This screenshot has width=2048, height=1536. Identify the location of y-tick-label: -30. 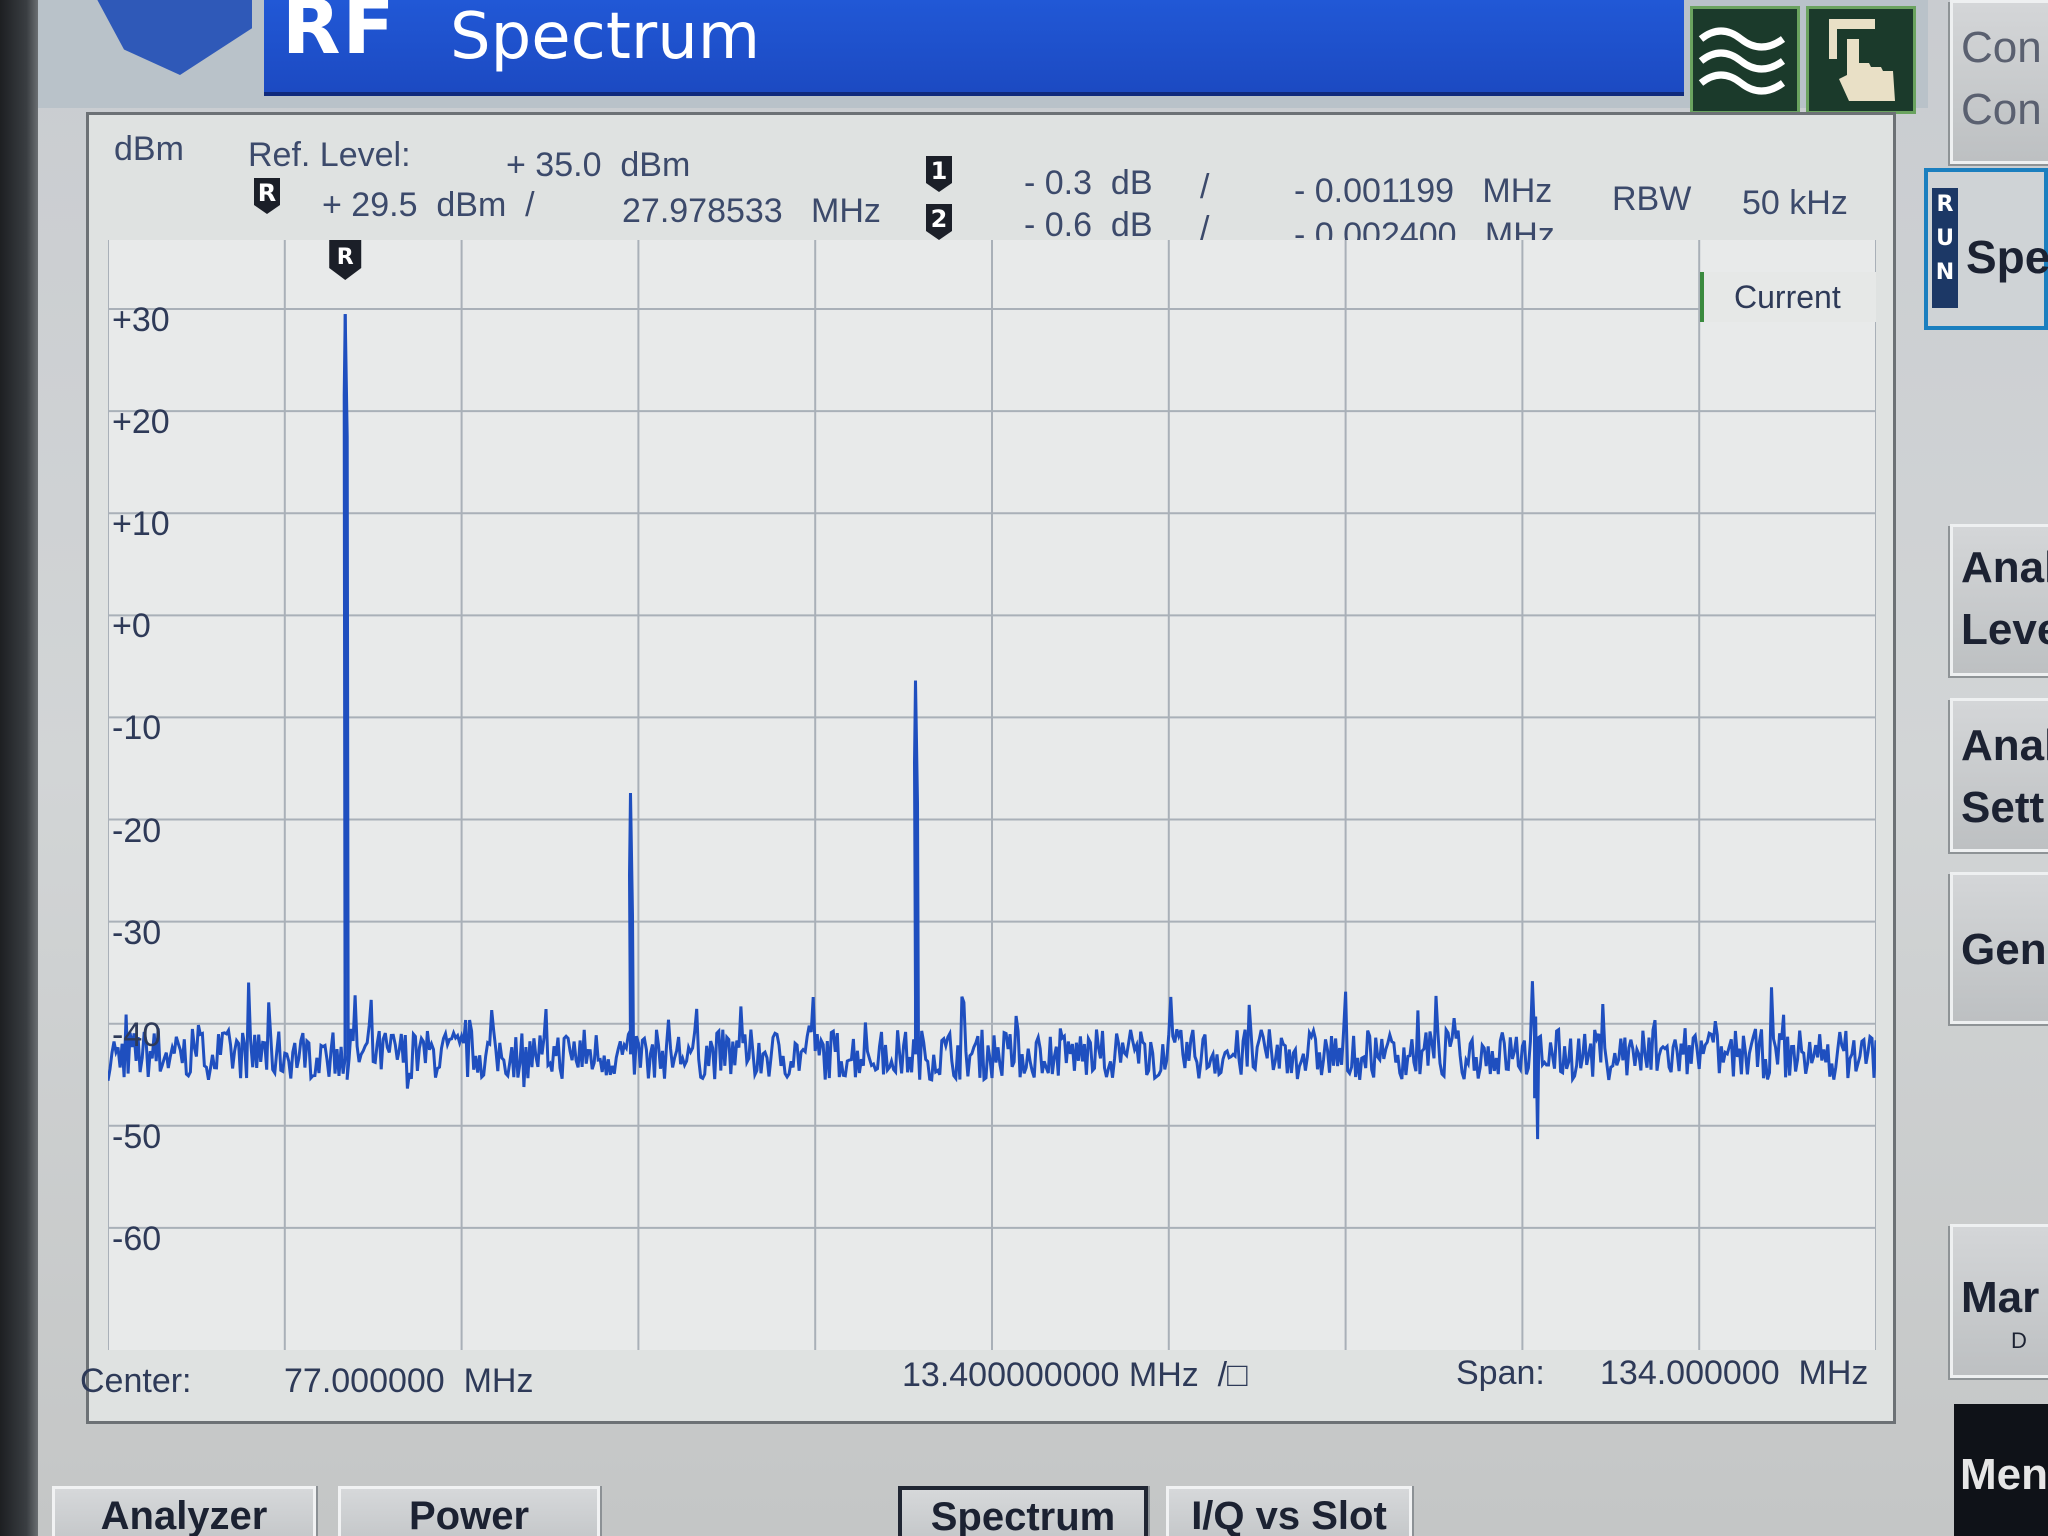
(137, 932).